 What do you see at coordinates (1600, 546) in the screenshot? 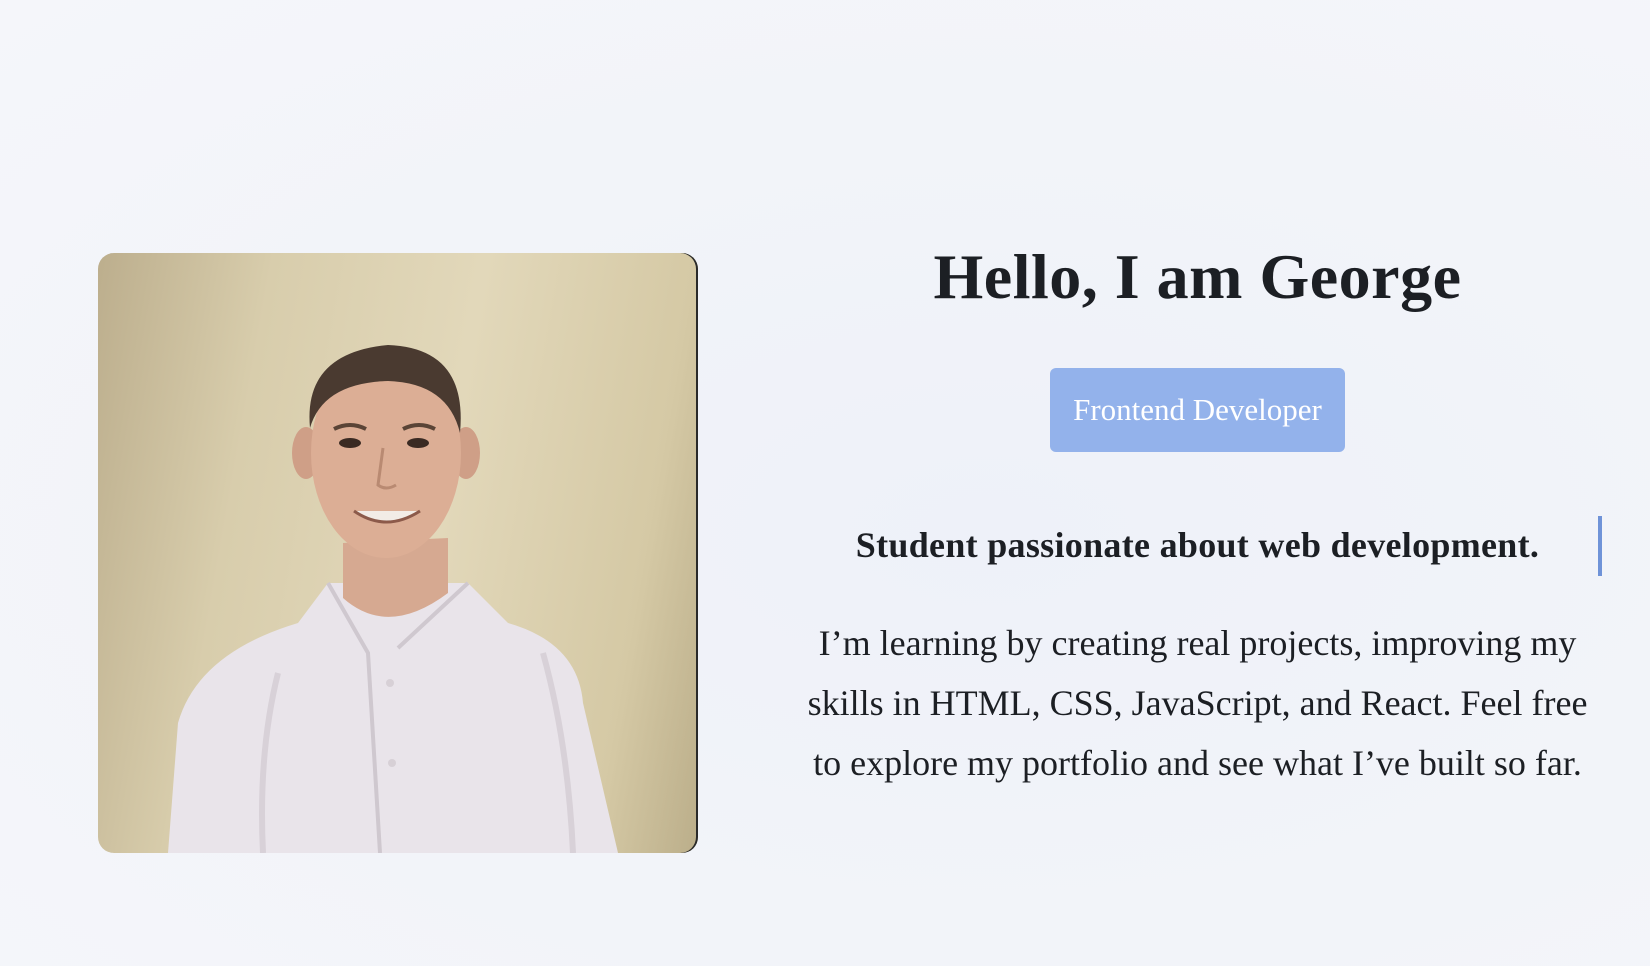
I see `typing-cursor` at bounding box center [1600, 546].